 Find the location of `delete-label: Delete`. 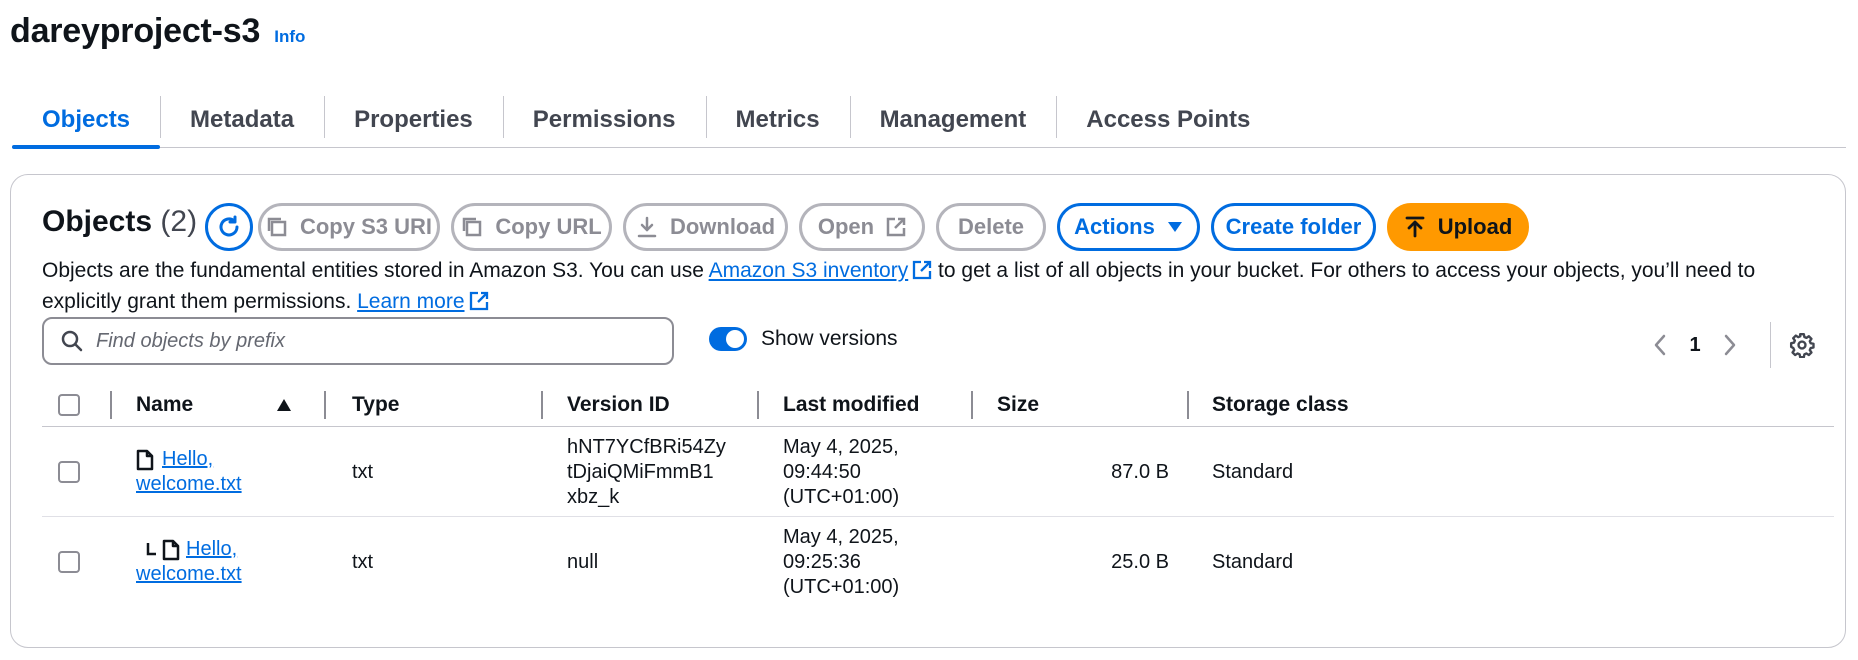

delete-label: Delete is located at coordinates (991, 226).